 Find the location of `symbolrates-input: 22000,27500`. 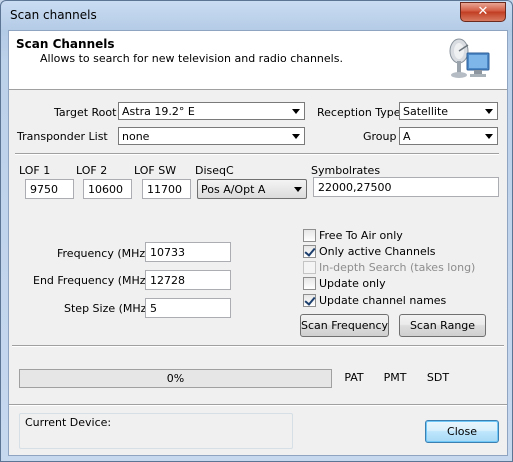

symbolrates-input: 22000,27500 is located at coordinates (406, 187).